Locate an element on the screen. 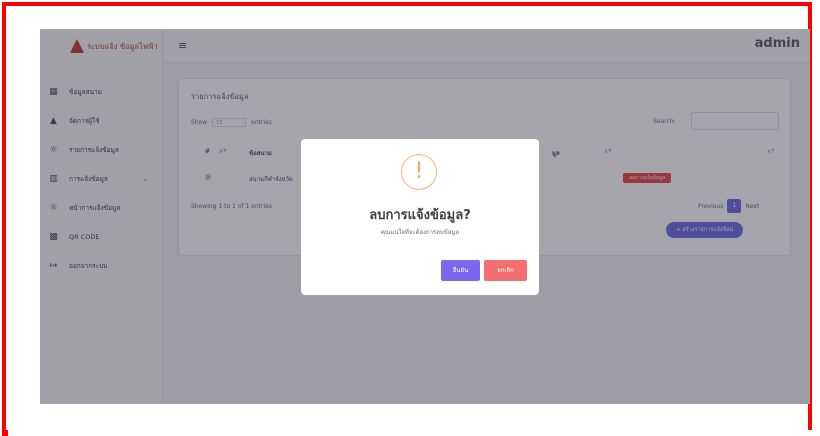 This screenshot has width=820, height=436. cancel-button: ยกเลิก is located at coordinates (505, 270).